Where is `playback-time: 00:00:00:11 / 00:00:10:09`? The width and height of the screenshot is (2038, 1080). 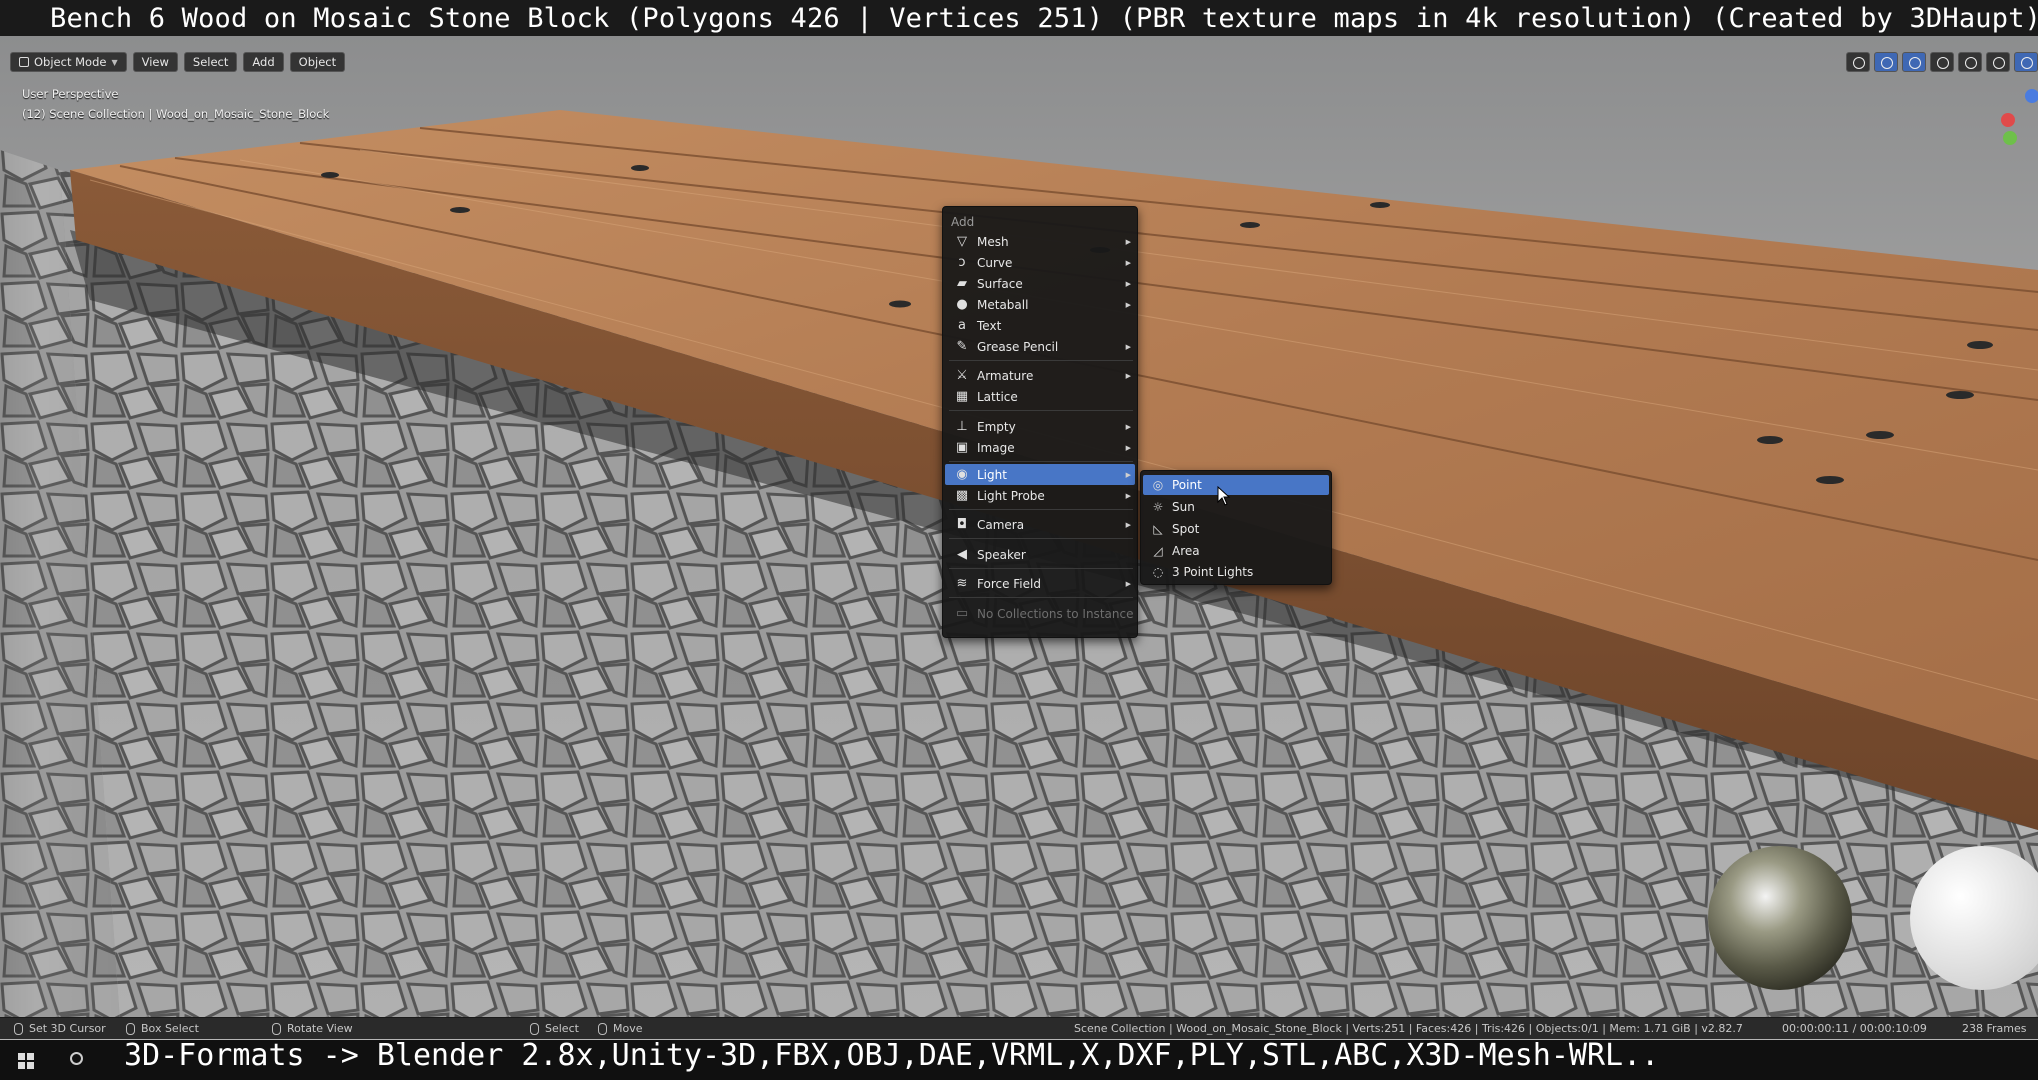 playback-time: 00:00:00:11 / 00:00:10:09 is located at coordinates (1854, 1028).